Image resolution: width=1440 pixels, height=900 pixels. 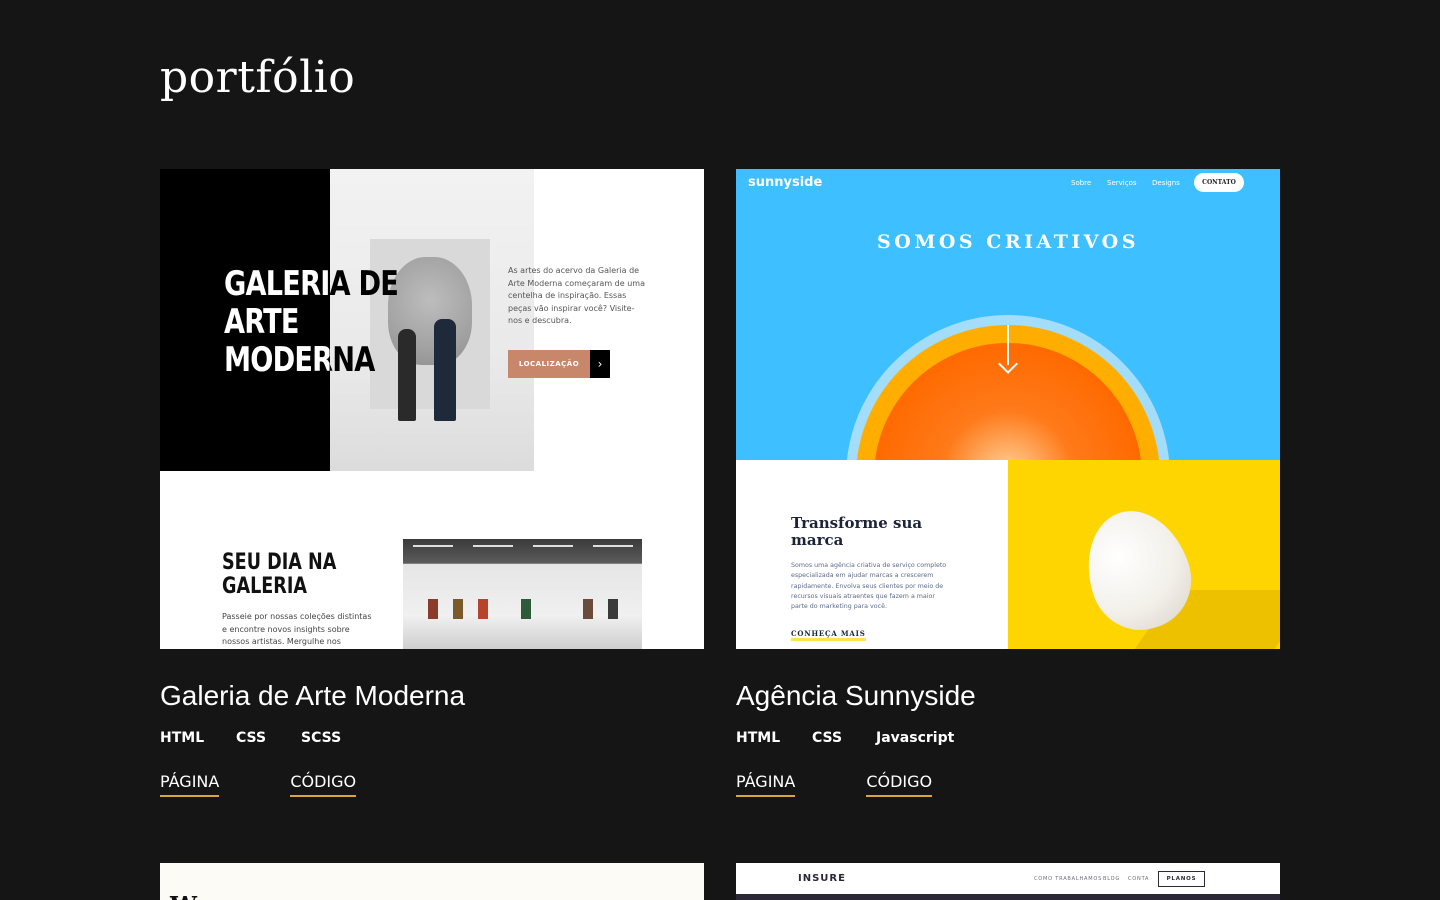 I want to click on preview-nav-item: COMO TRABALHAMOS, so click(x=1068, y=879).